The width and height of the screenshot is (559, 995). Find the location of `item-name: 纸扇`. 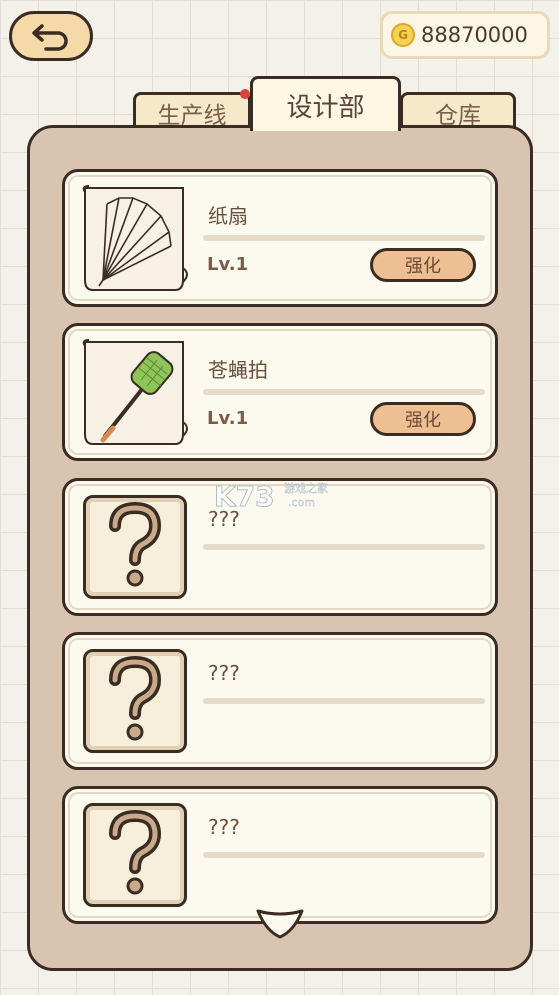

item-name: 纸扇 is located at coordinates (228, 216).